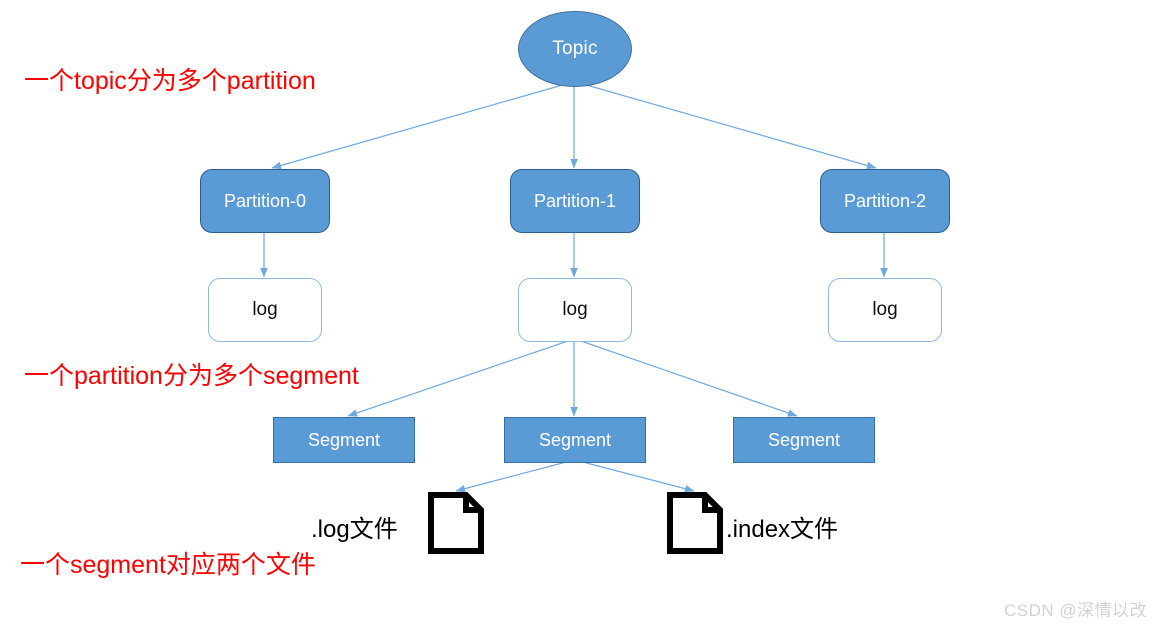 The width and height of the screenshot is (1170, 624). I want to click on node-log-2: log, so click(885, 310).